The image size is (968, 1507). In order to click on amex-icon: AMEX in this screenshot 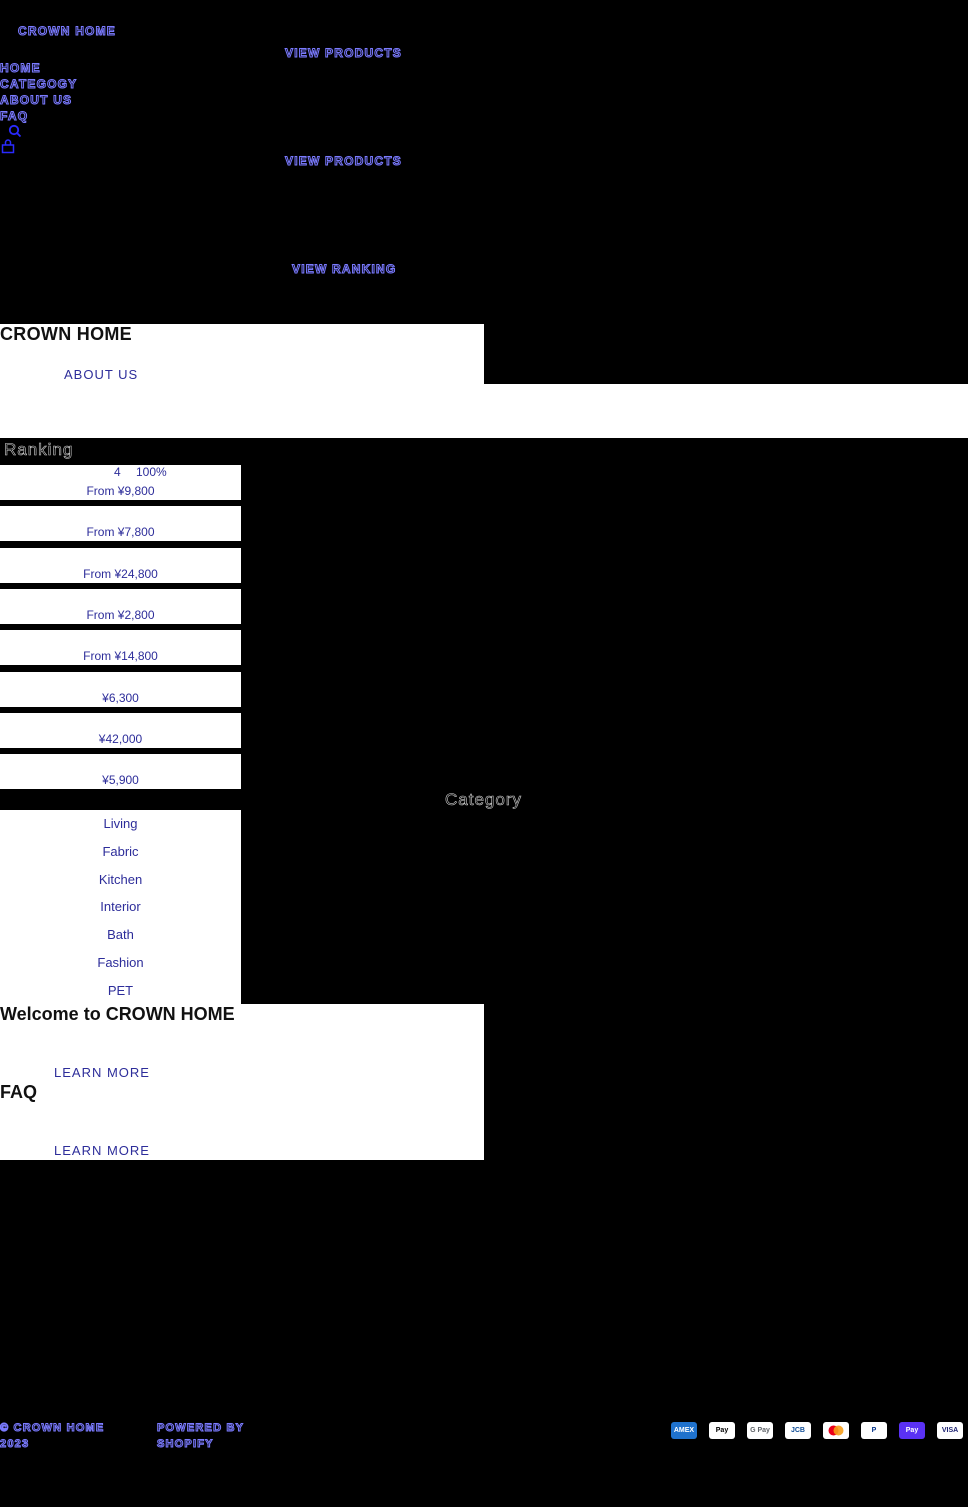, I will do `click(684, 1430)`.